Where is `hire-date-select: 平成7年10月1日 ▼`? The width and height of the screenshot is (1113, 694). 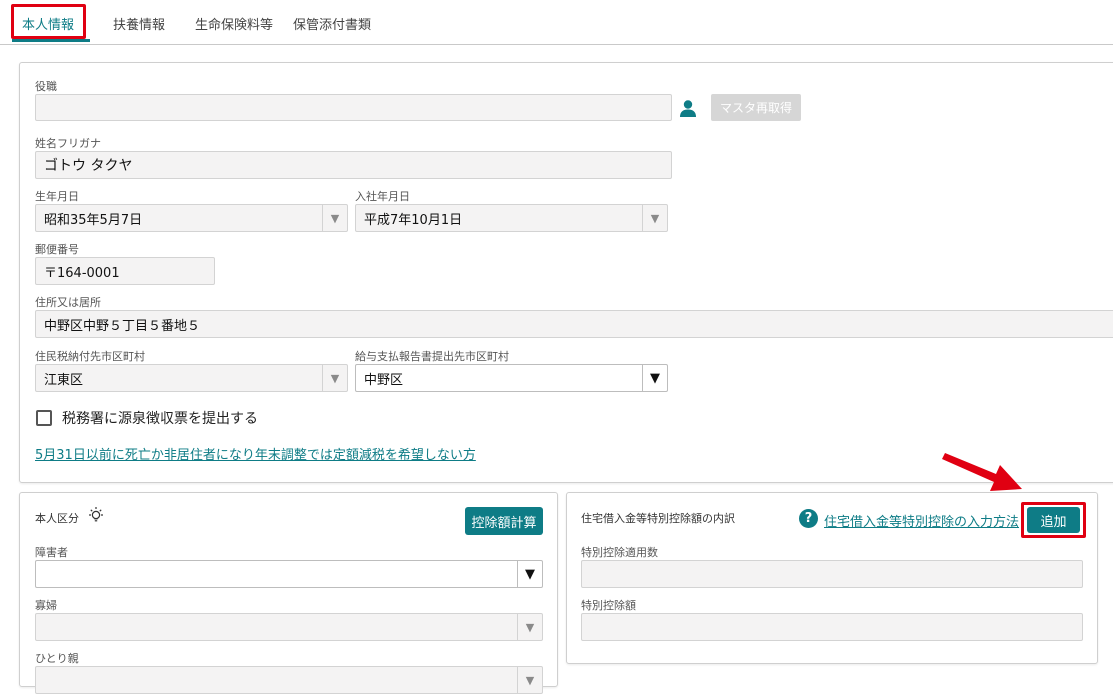 hire-date-select: 平成7年10月1日 ▼ is located at coordinates (511, 218).